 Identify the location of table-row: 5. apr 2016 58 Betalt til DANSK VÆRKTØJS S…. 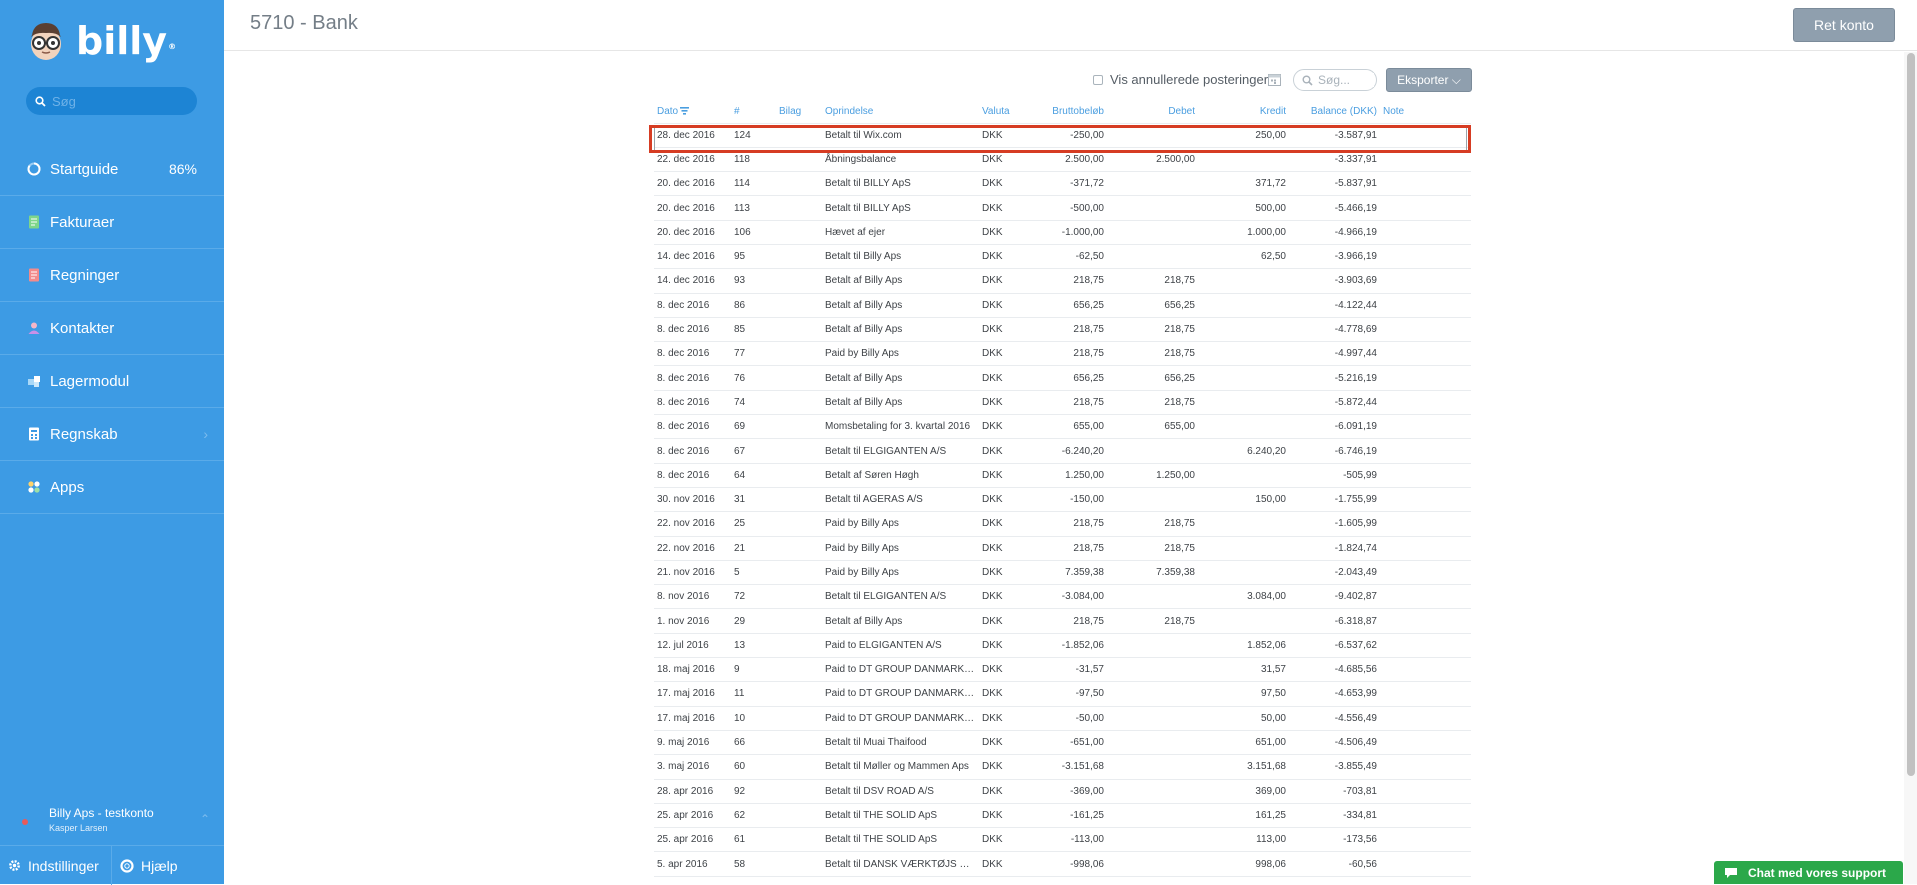
(1062, 864).